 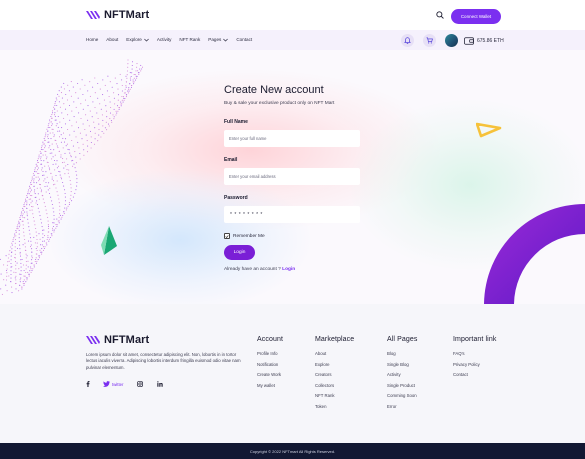 I want to click on instagram-link, so click(x=140, y=384).